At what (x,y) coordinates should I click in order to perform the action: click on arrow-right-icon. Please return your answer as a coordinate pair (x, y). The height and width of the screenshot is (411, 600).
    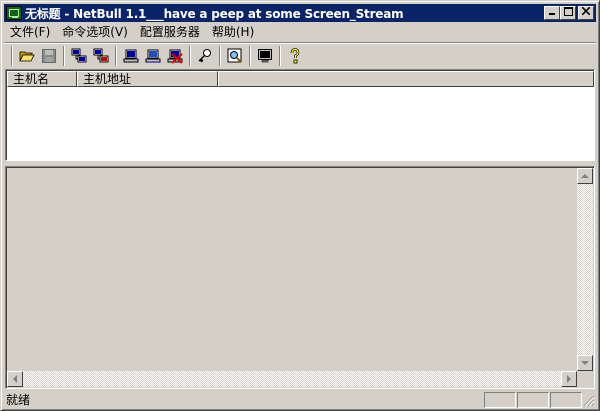
    Looking at the image, I should click on (568, 379).